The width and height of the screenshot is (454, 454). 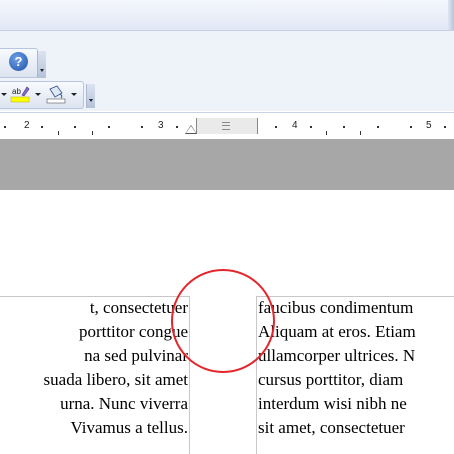 What do you see at coordinates (4, 94) in the screenshot?
I see `dropdown-arrow-icon` at bounding box center [4, 94].